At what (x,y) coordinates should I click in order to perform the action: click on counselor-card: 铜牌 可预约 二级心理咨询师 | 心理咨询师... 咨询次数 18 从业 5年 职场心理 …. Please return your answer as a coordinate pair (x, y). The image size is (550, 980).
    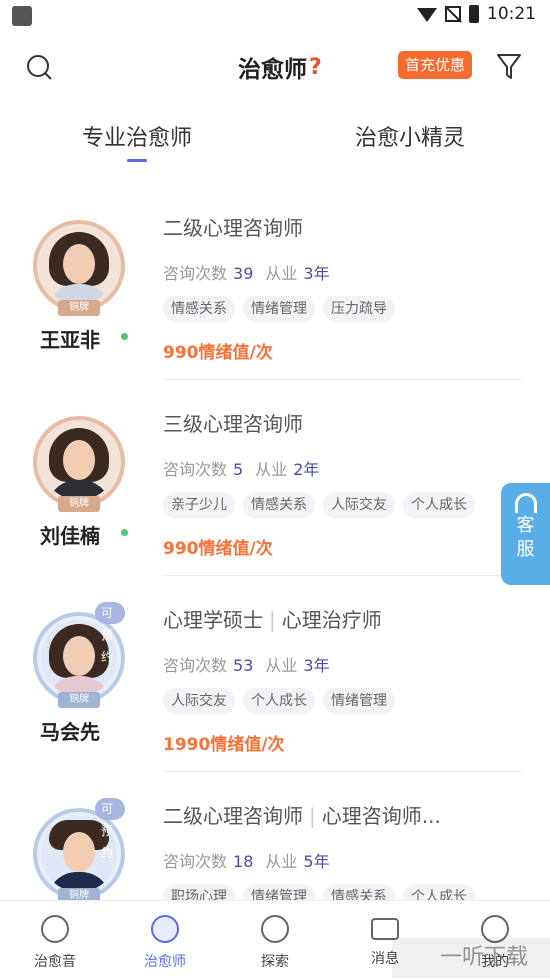
    Looking at the image, I should click on (275, 844).